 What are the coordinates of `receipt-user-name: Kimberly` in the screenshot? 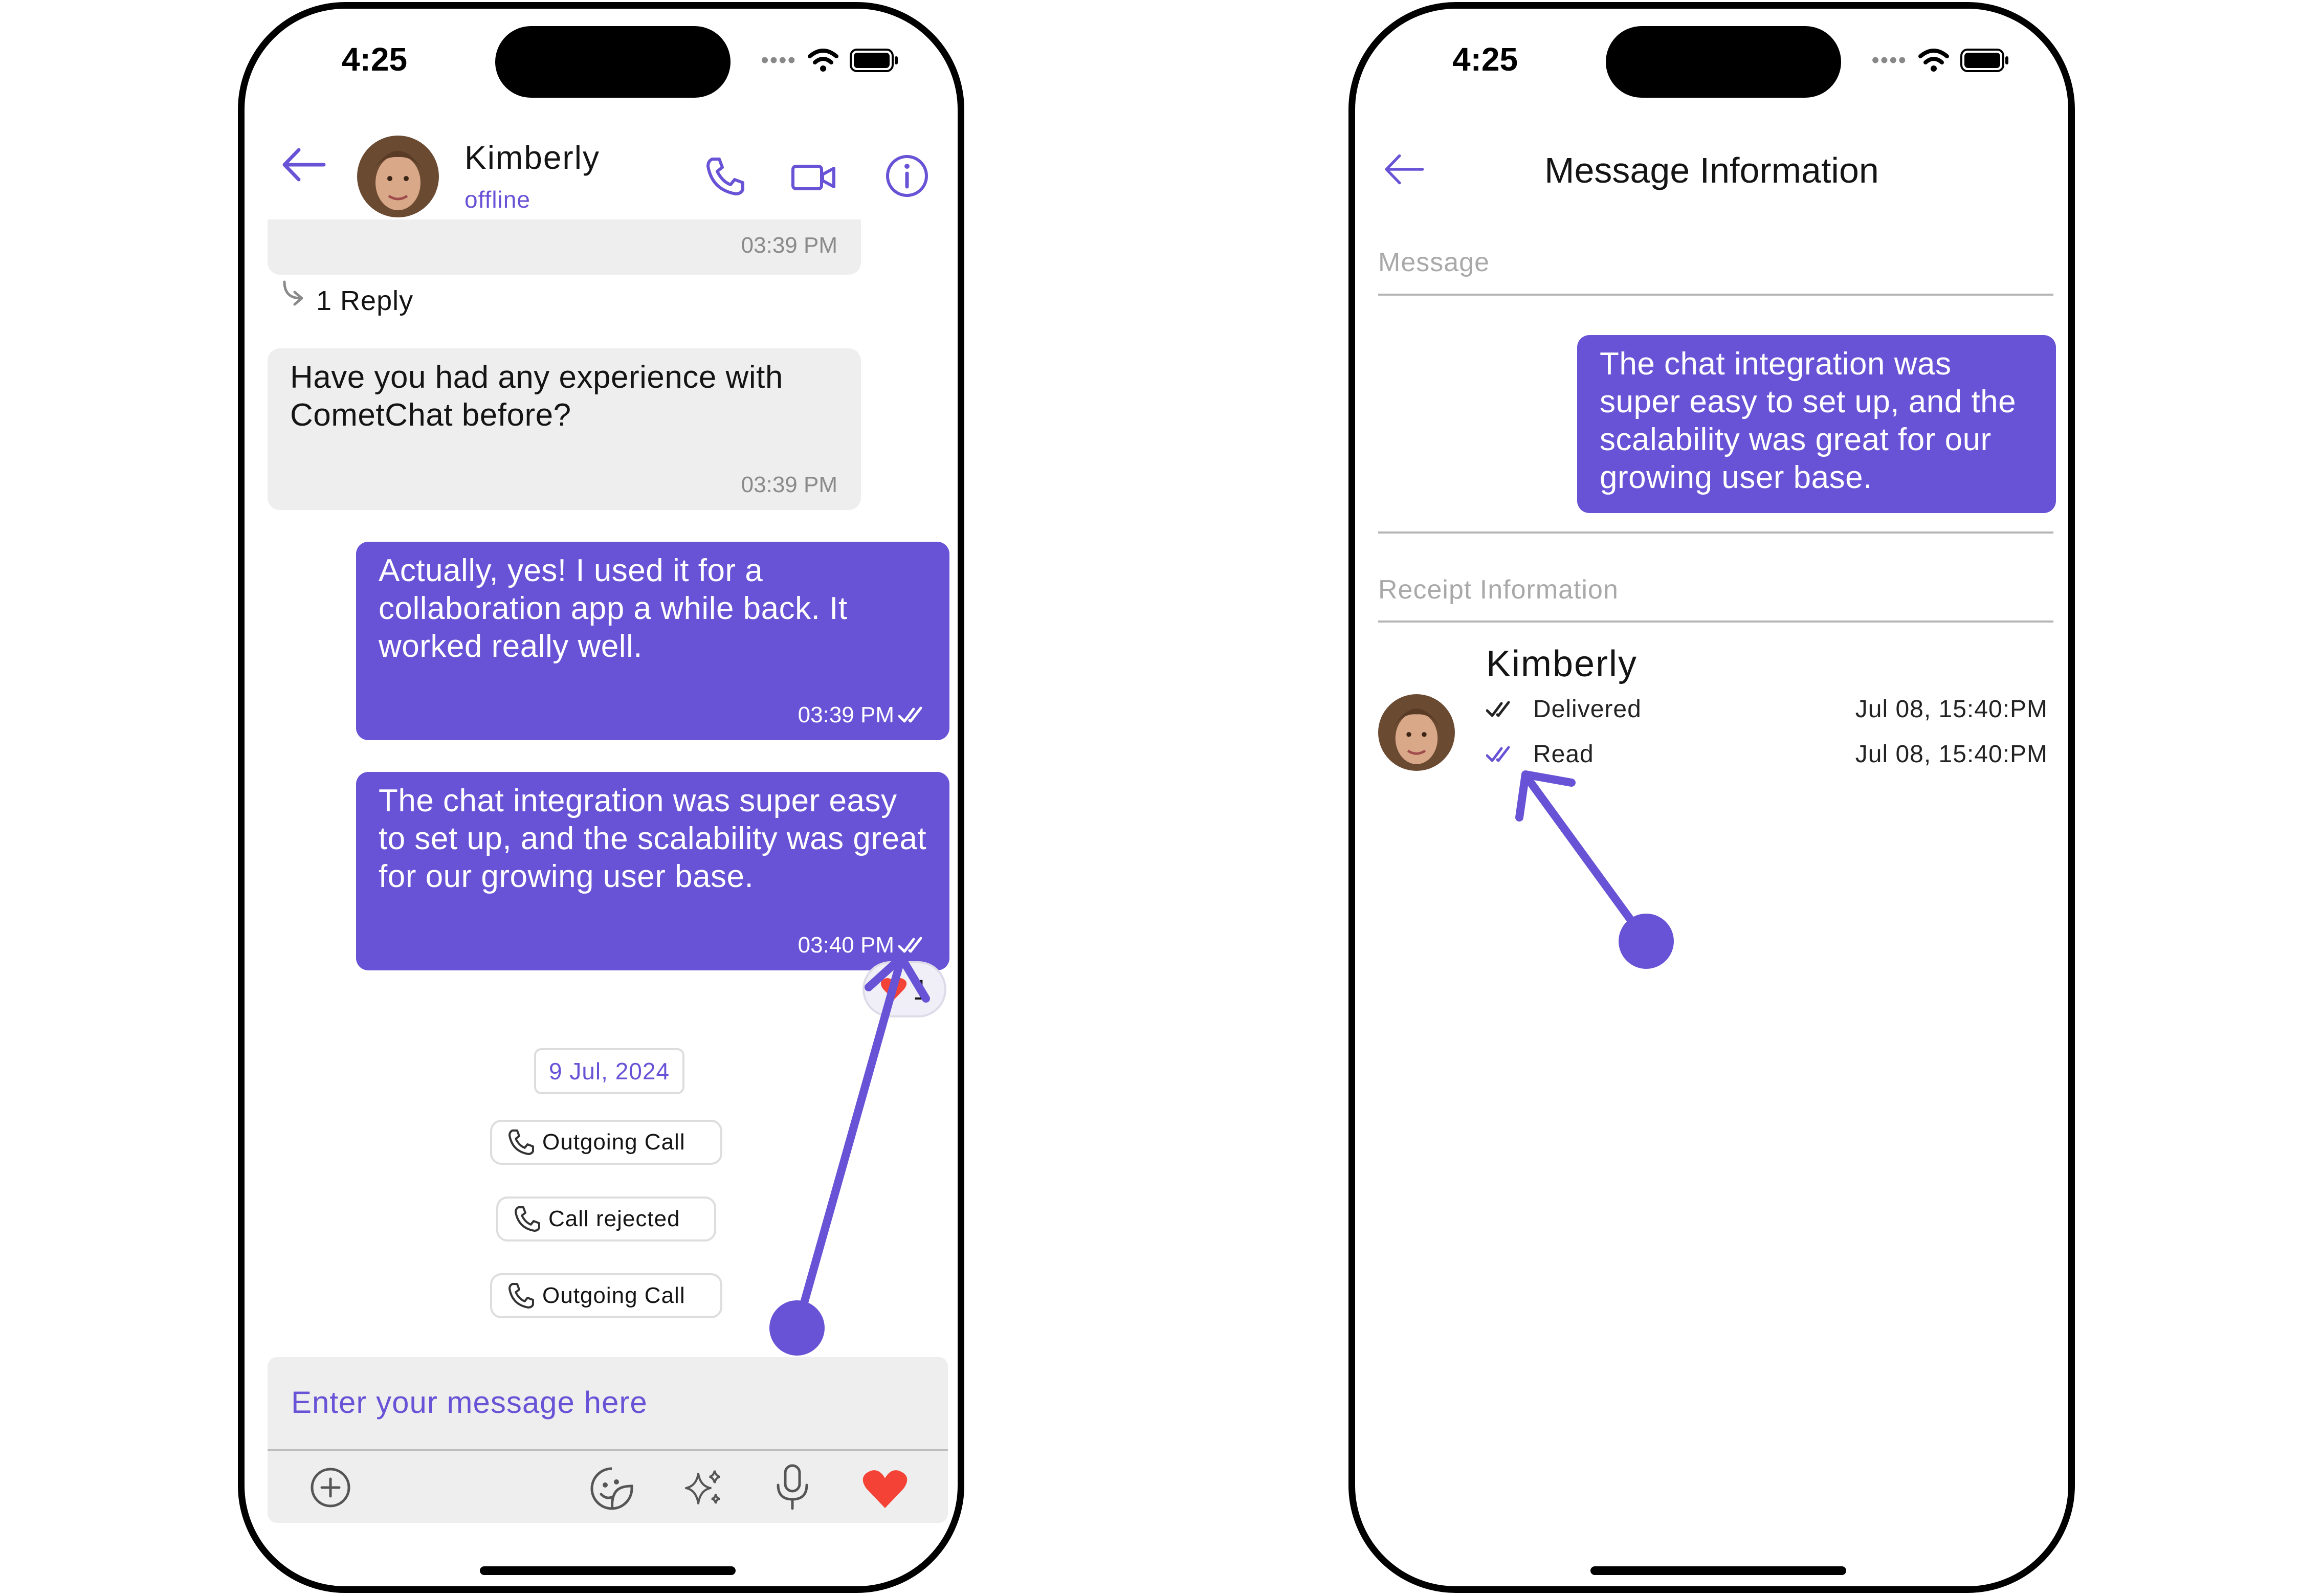 It's located at (1562, 664).